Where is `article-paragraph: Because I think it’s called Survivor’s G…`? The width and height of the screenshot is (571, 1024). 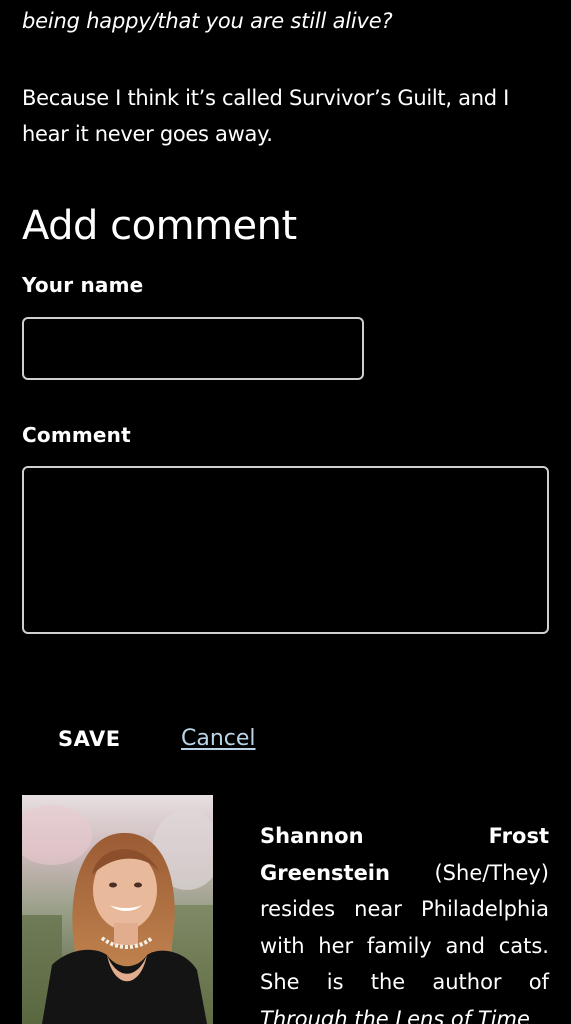
article-paragraph: Because I think it’s called Survivor’s G… is located at coordinates (265, 116).